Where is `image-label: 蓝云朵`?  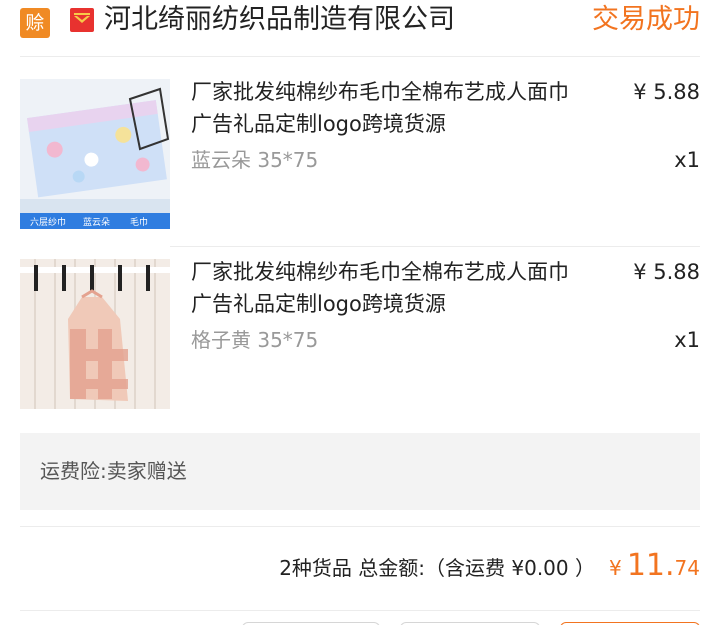 image-label: 蓝云朵 is located at coordinates (96, 222).